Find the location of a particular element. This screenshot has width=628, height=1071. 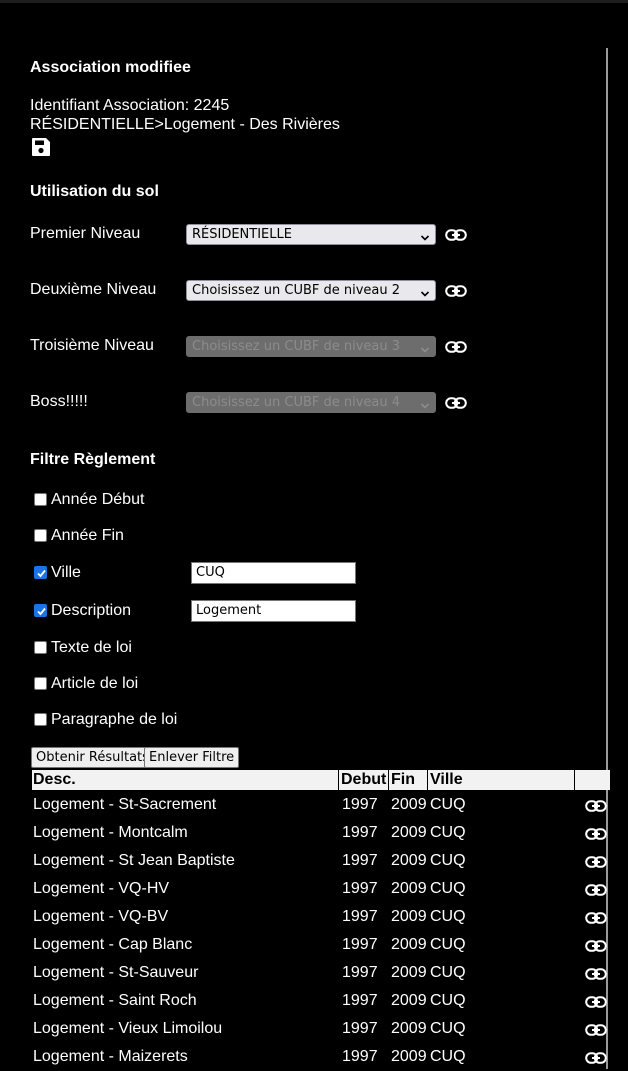

table-row: Logement - St-Sacrement 1997 2009 CUQ is located at coordinates (303, 805).